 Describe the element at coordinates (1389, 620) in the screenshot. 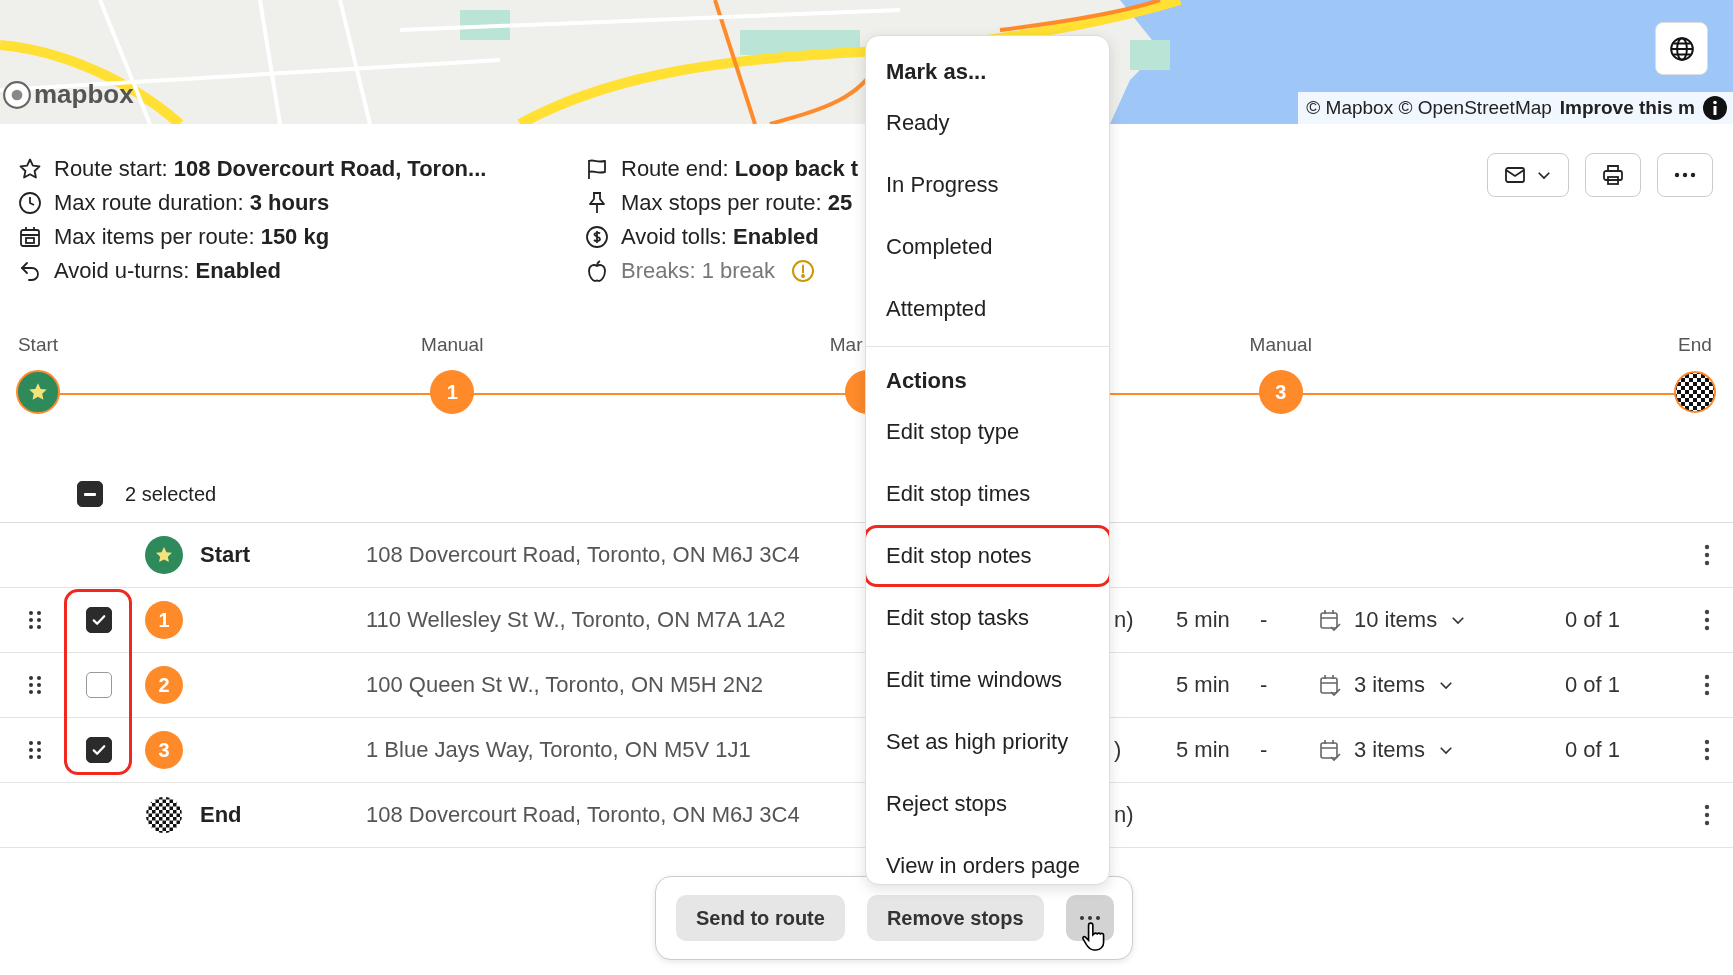

I see `items-dropdown: 10 items` at that location.